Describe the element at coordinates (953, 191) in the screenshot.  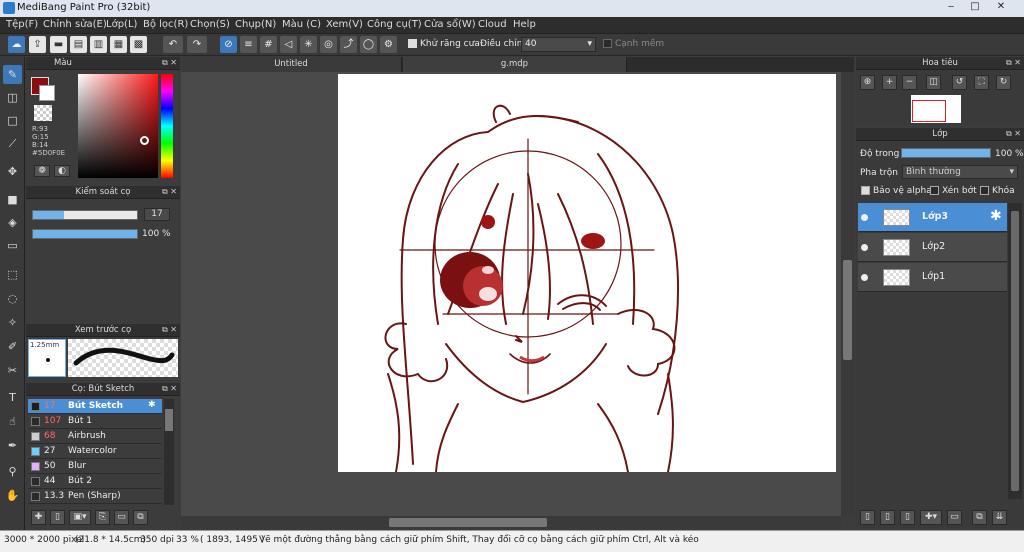
I see `clipping-checkbox: Xén bớt` at that location.